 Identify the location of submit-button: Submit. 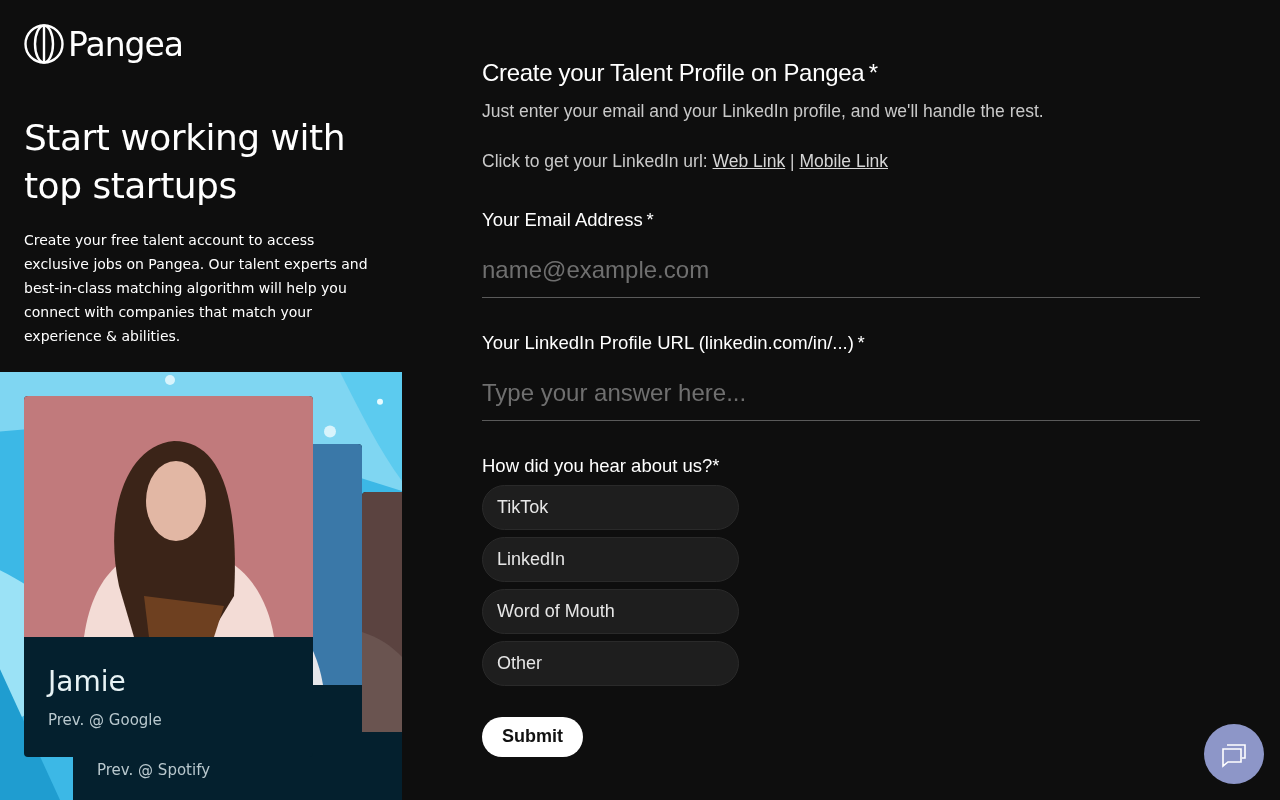
(532, 736).